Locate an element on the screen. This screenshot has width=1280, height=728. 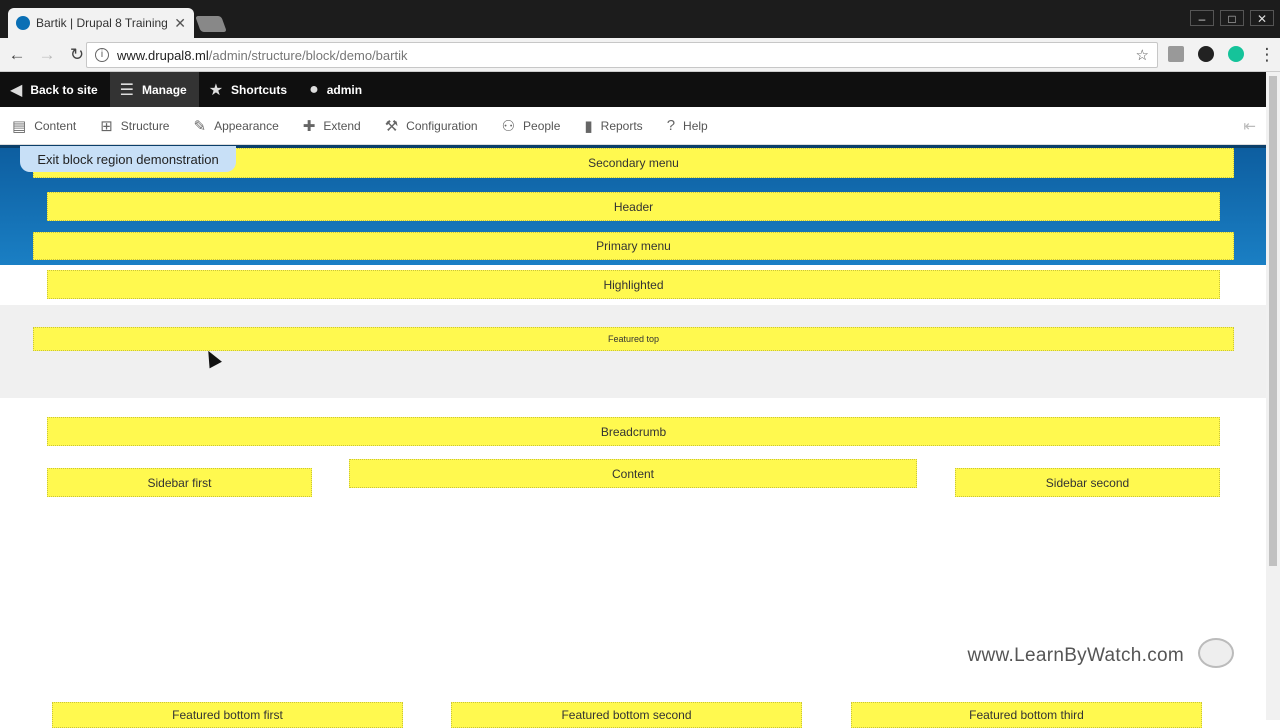
paintbrush-icon: ✎ is located at coordinates (200, 126).